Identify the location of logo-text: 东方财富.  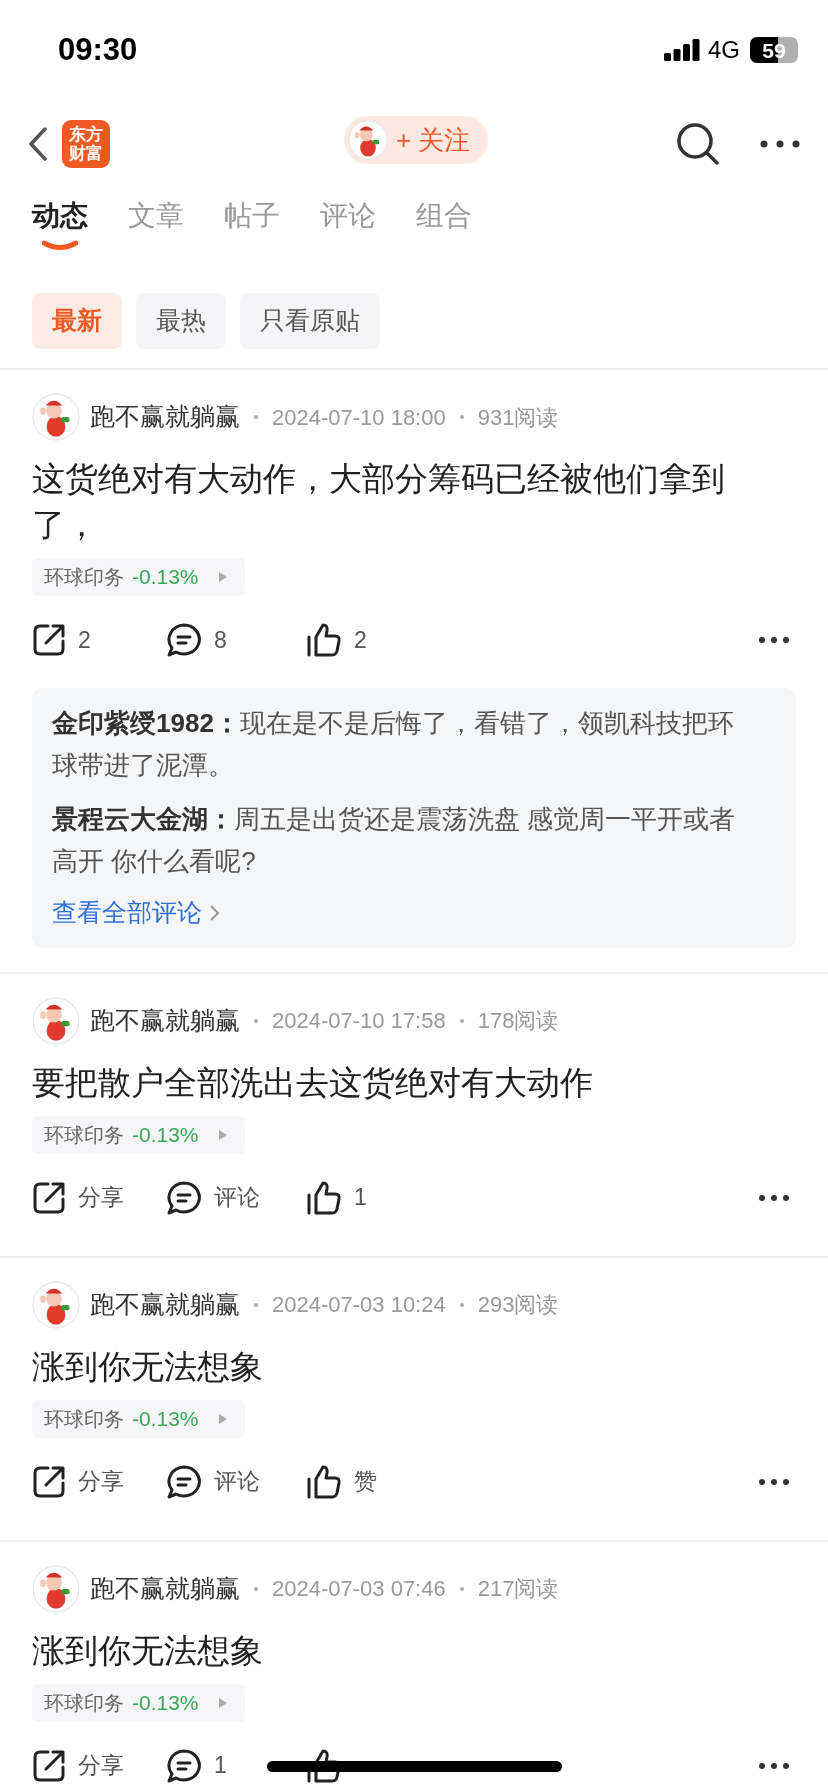
(86, 144).